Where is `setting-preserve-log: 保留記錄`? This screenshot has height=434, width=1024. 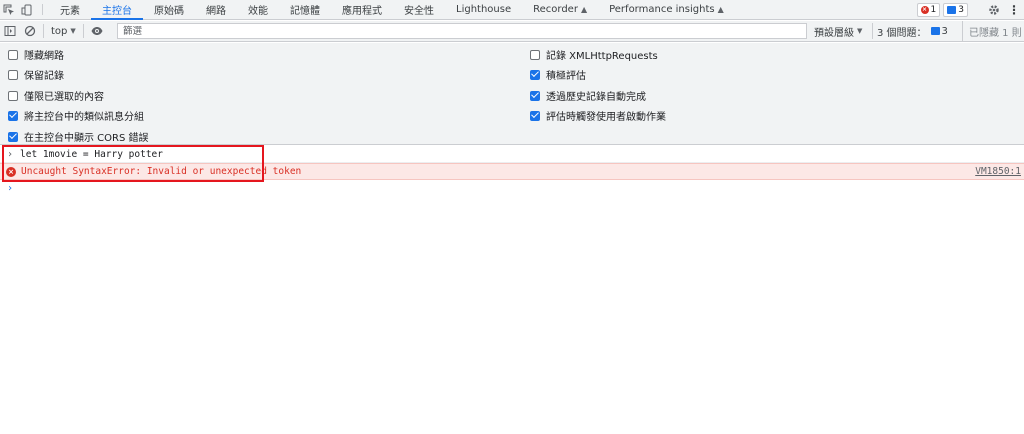 setting-preserve-log: 保留記錄 is located at coordinates (36, 74).